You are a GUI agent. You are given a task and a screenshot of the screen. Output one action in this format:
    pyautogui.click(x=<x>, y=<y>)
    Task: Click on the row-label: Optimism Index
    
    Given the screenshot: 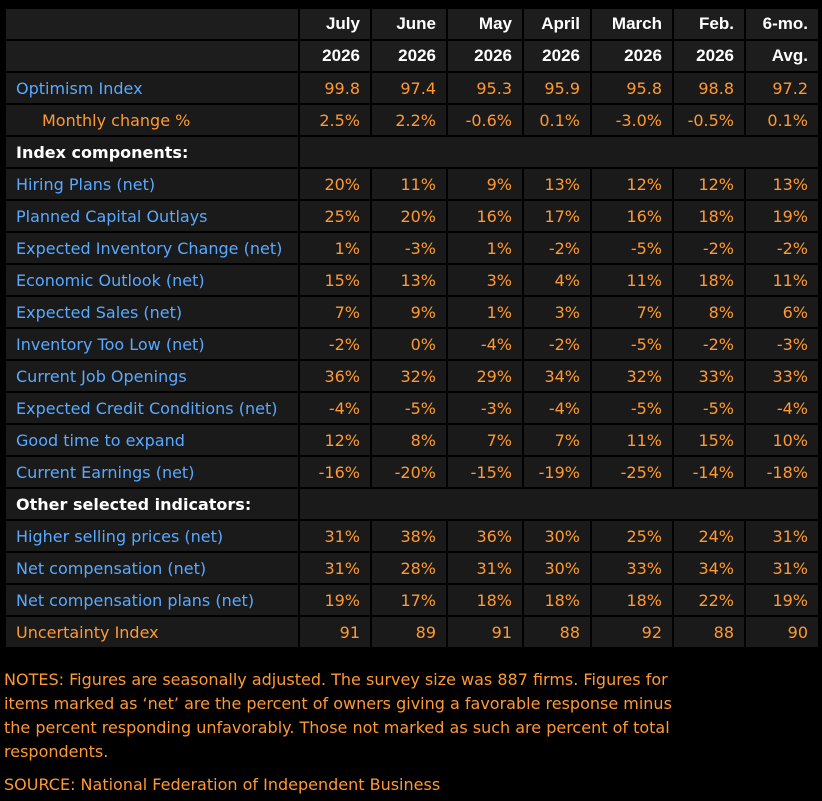 What is the action you would take?
    pyautogui.click(x=152, y=88)
    